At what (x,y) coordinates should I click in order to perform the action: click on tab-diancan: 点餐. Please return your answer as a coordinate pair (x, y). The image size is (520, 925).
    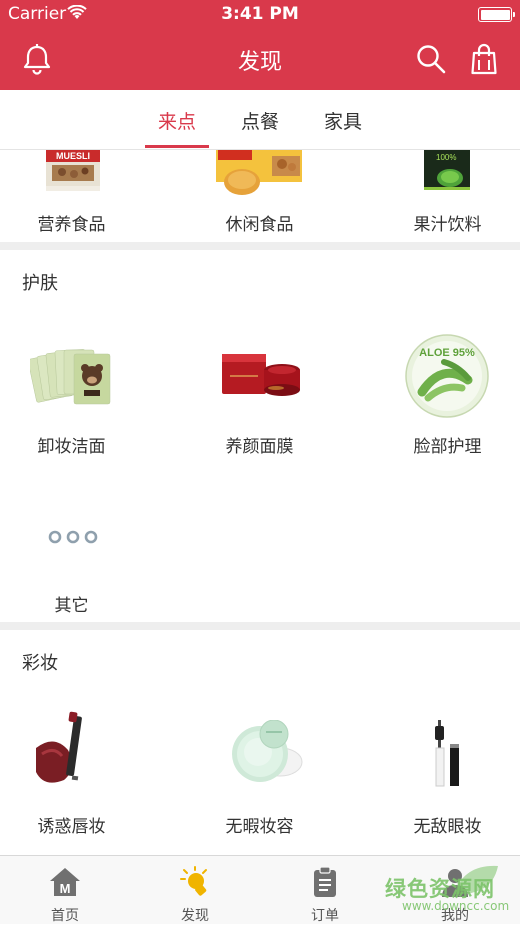
    Looking at the image, I should click on (260, 120).